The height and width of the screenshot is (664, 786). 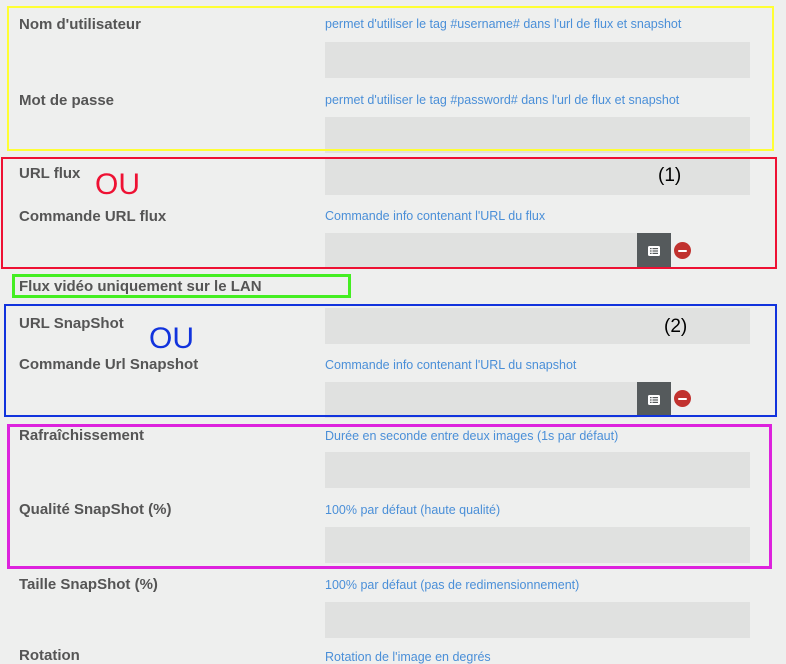 What do you see at coordinates (481, 400) in the screenshot?
I see `cmd-url-snapshot-input` at bounding box center [481, 400].